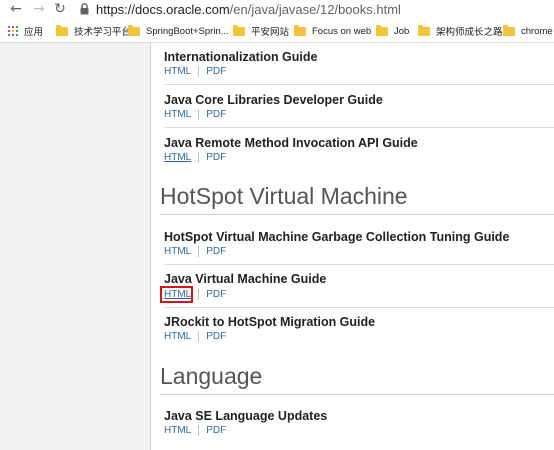  What do you see at coordinates (39, 9) in the screenshot?
I see `forward-arrow-icon: →` at bounding box center [39, 9].